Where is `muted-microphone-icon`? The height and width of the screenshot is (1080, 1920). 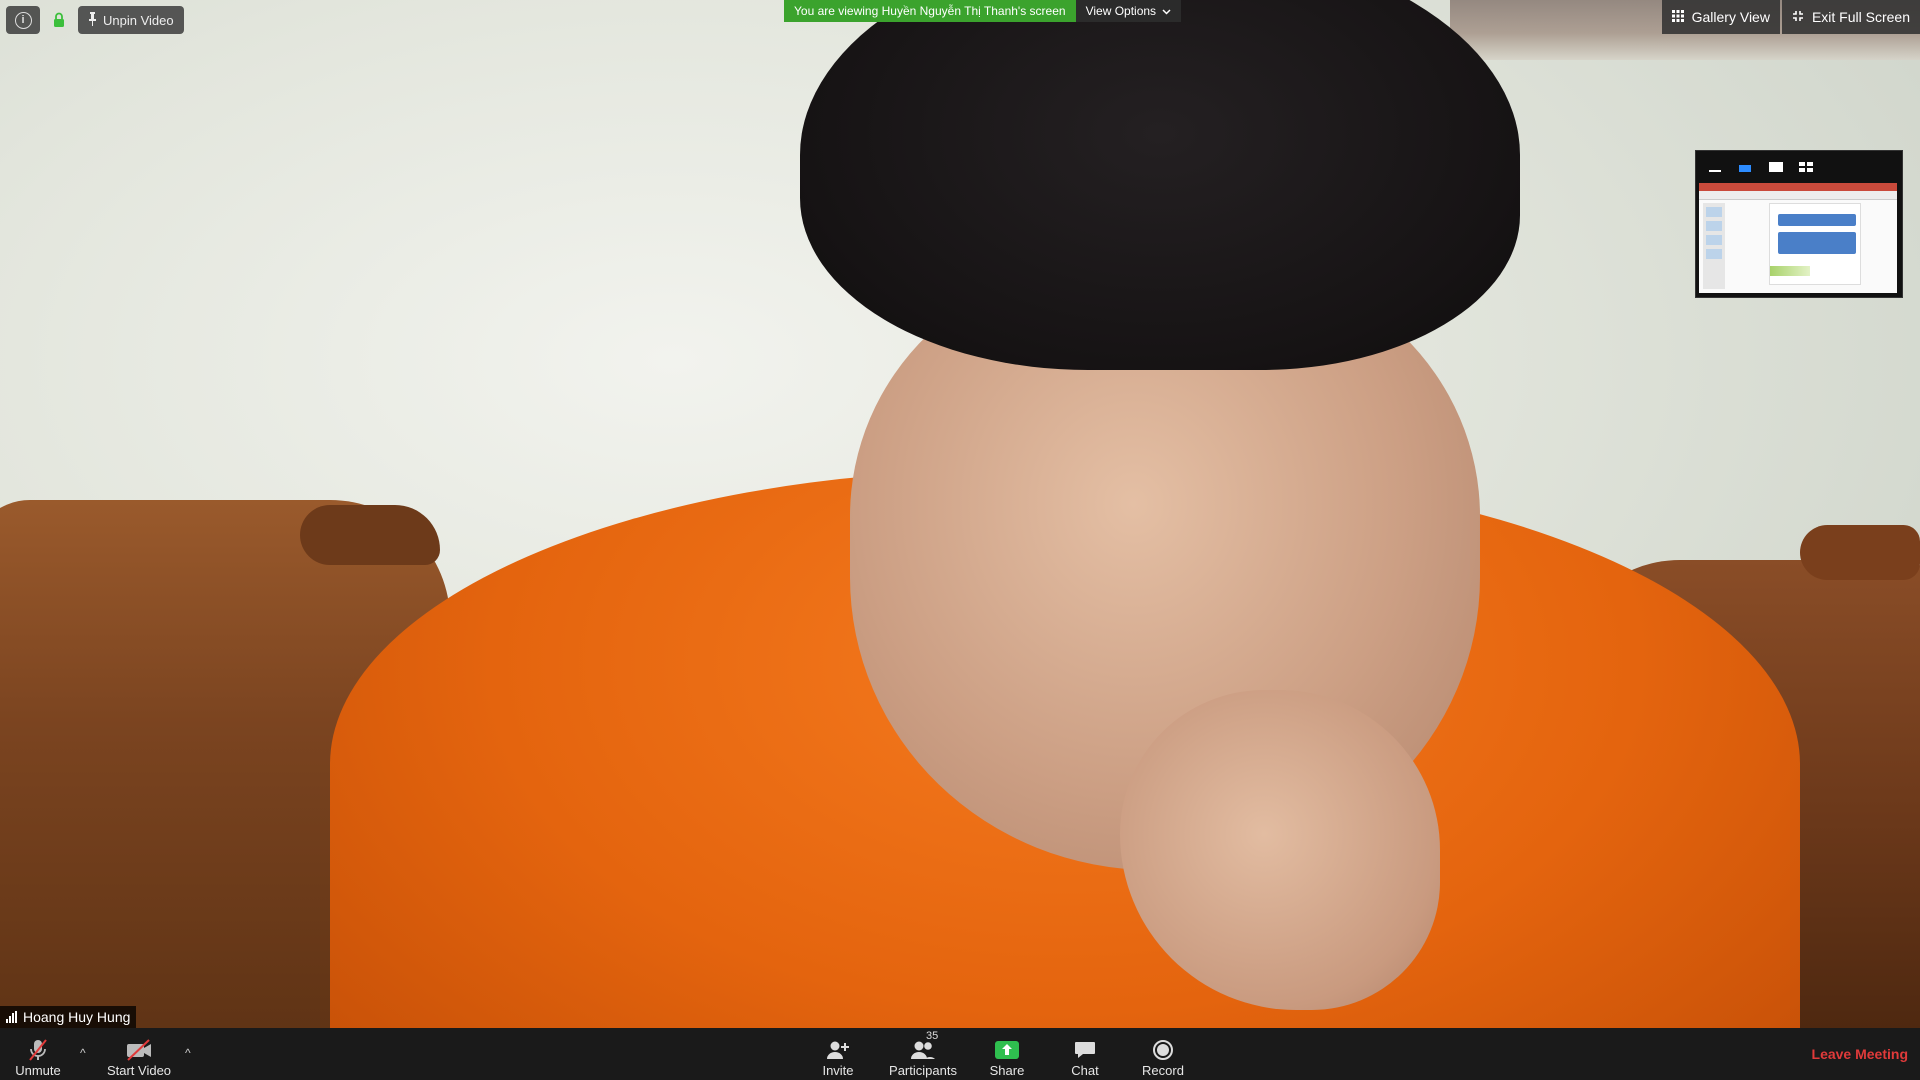
muted-microphone-icon is located at coordinates (38, 1050).